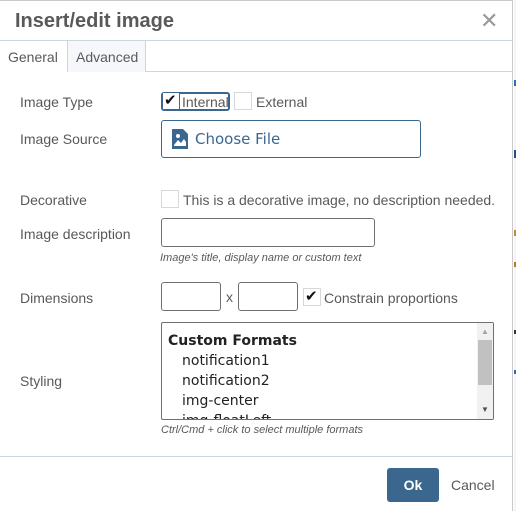 This screenshot has height=511, width=516. Describe the element at coordinates (391, 298) in the screenshot. I see `constrain-proportions-label: Constrain proportions` at that location.